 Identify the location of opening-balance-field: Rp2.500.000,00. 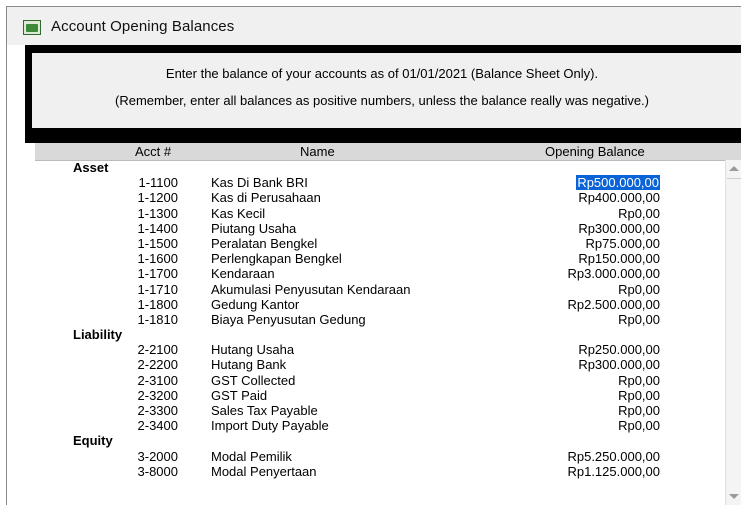
(613, 304).